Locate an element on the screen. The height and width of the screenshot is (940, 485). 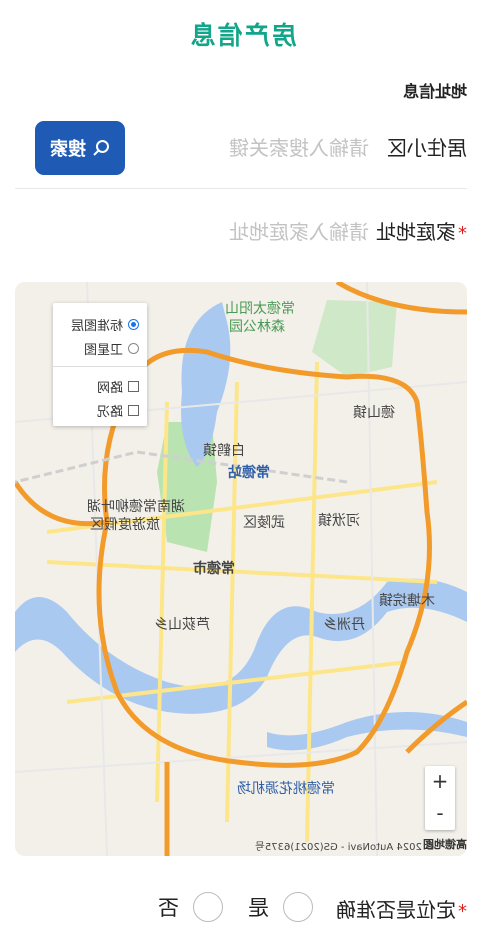
option-yes-label: 是 is located at coordinates (258, 908).